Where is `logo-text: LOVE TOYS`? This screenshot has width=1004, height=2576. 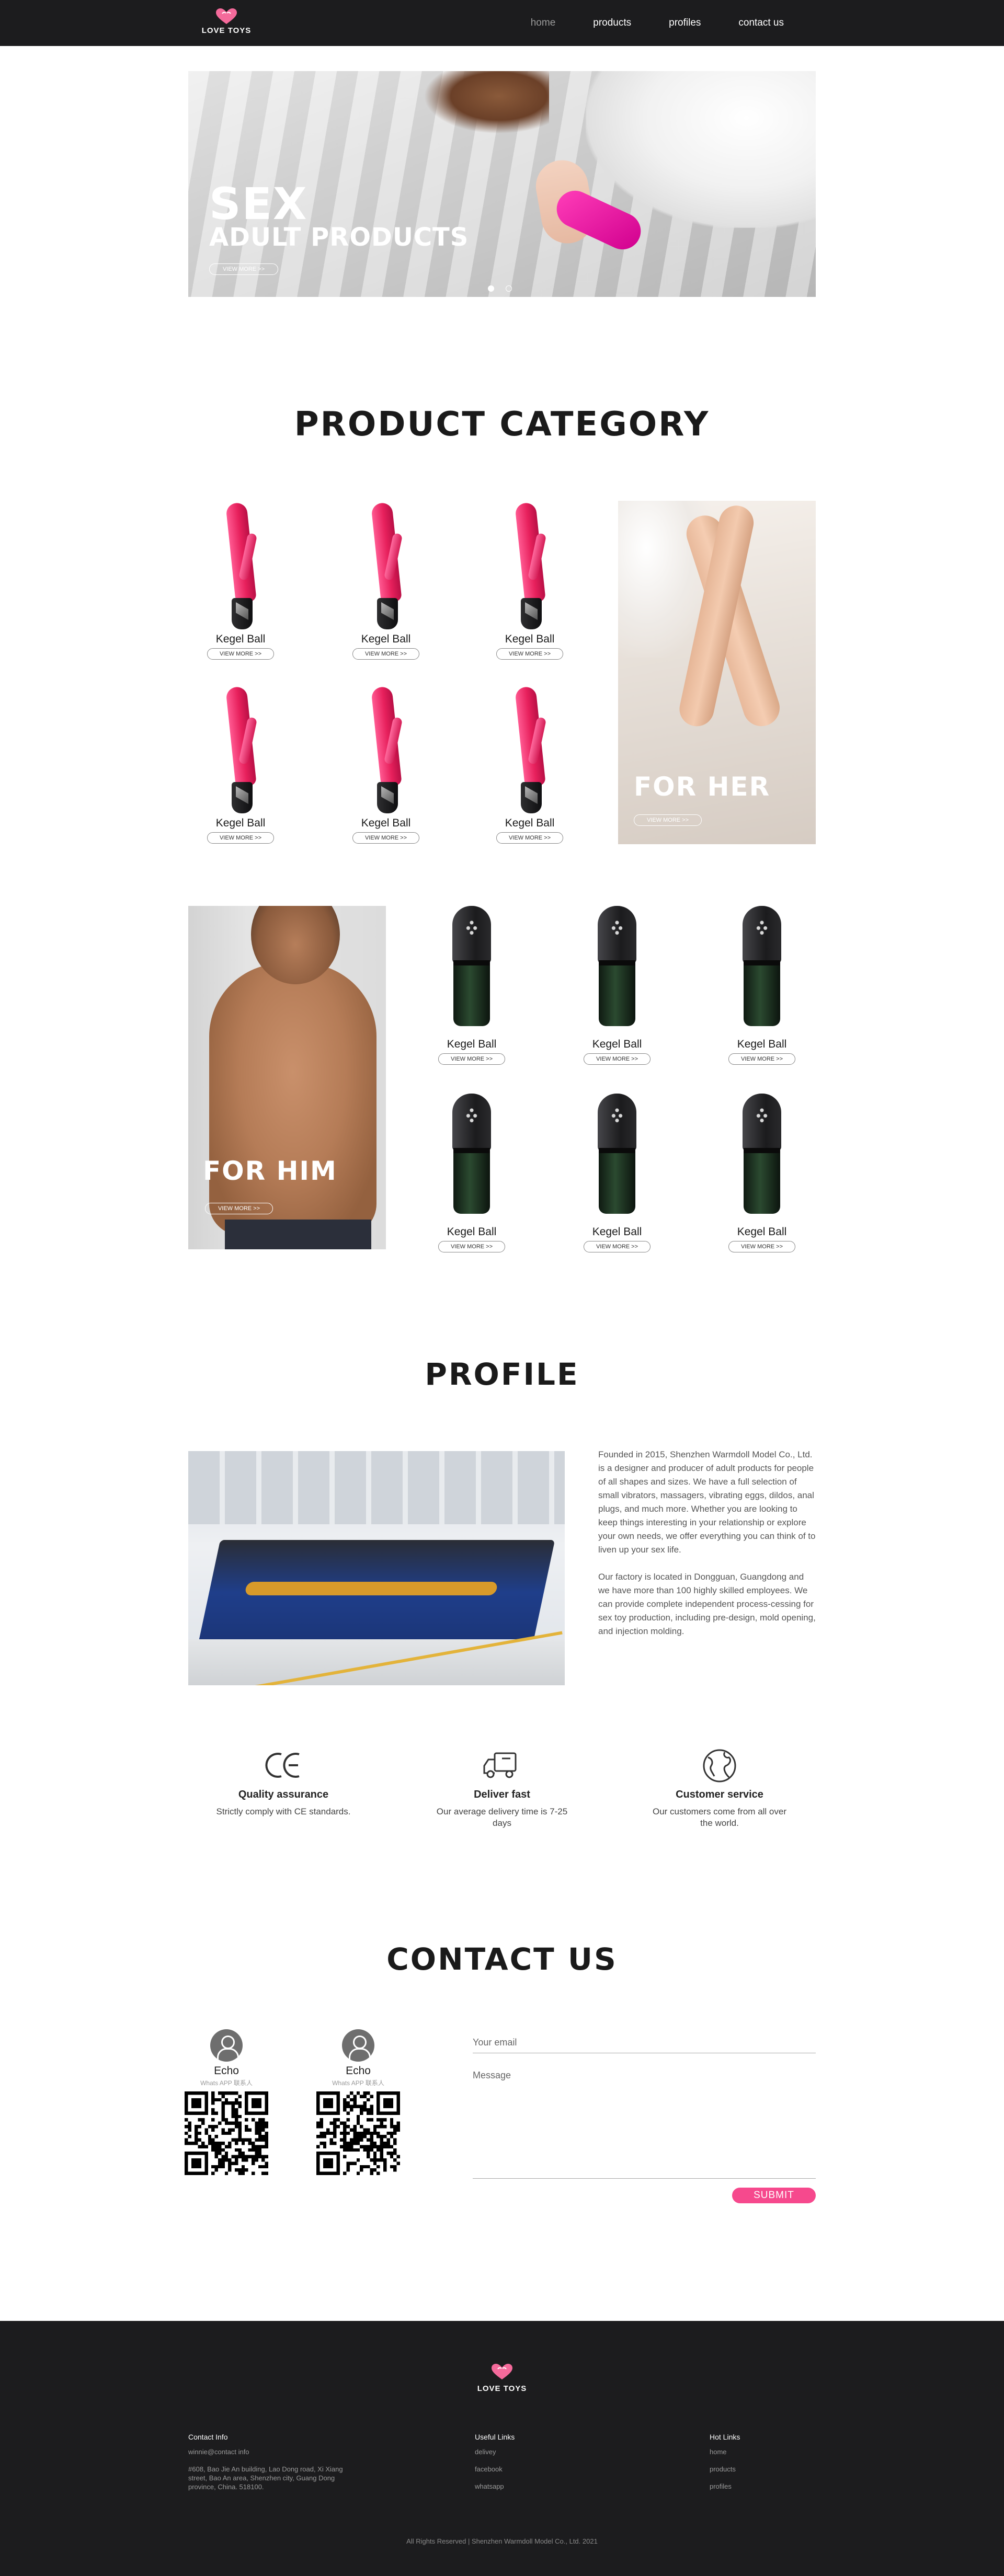 logo-text: LOVE TOYS is located at coordinates (227, 30).